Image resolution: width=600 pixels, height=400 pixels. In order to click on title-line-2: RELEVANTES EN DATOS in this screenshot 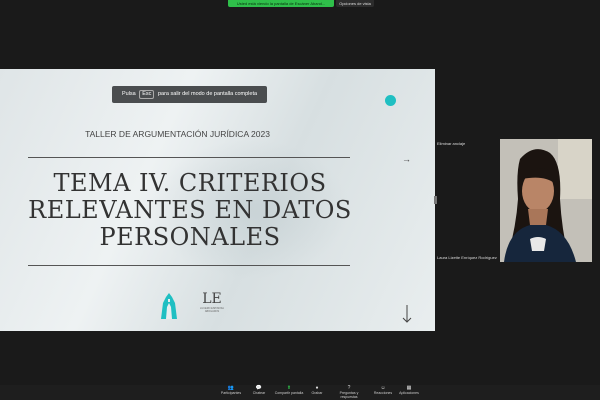, I will do `click(190, 210)`.